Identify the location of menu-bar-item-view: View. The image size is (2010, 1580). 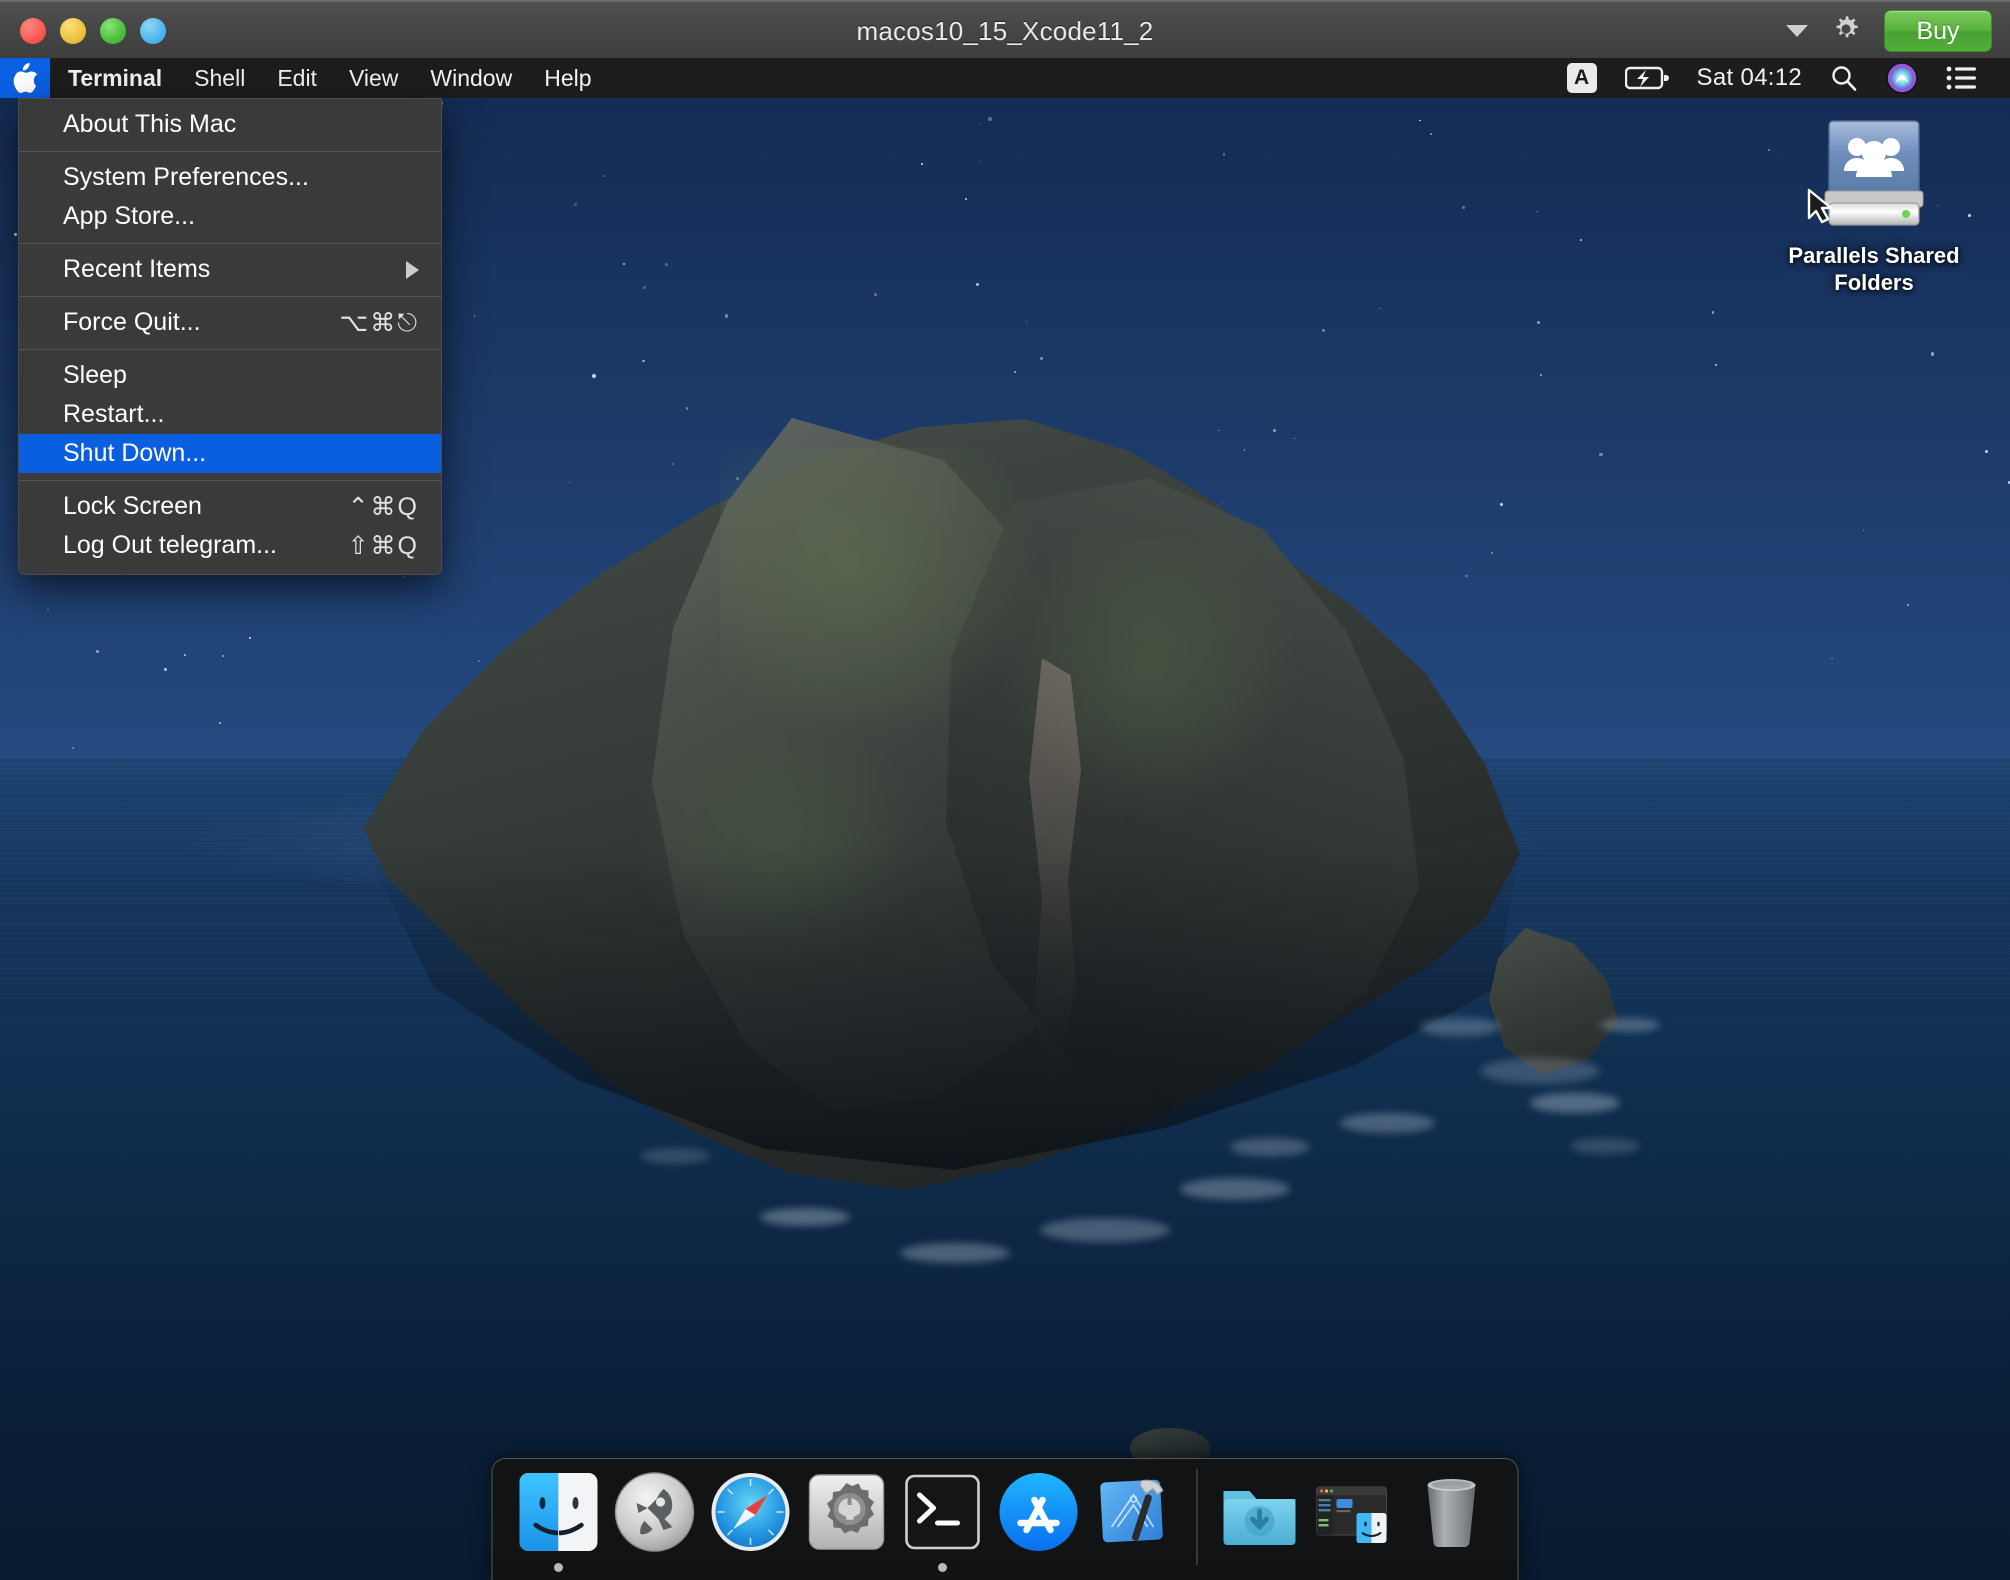
(373, 78).